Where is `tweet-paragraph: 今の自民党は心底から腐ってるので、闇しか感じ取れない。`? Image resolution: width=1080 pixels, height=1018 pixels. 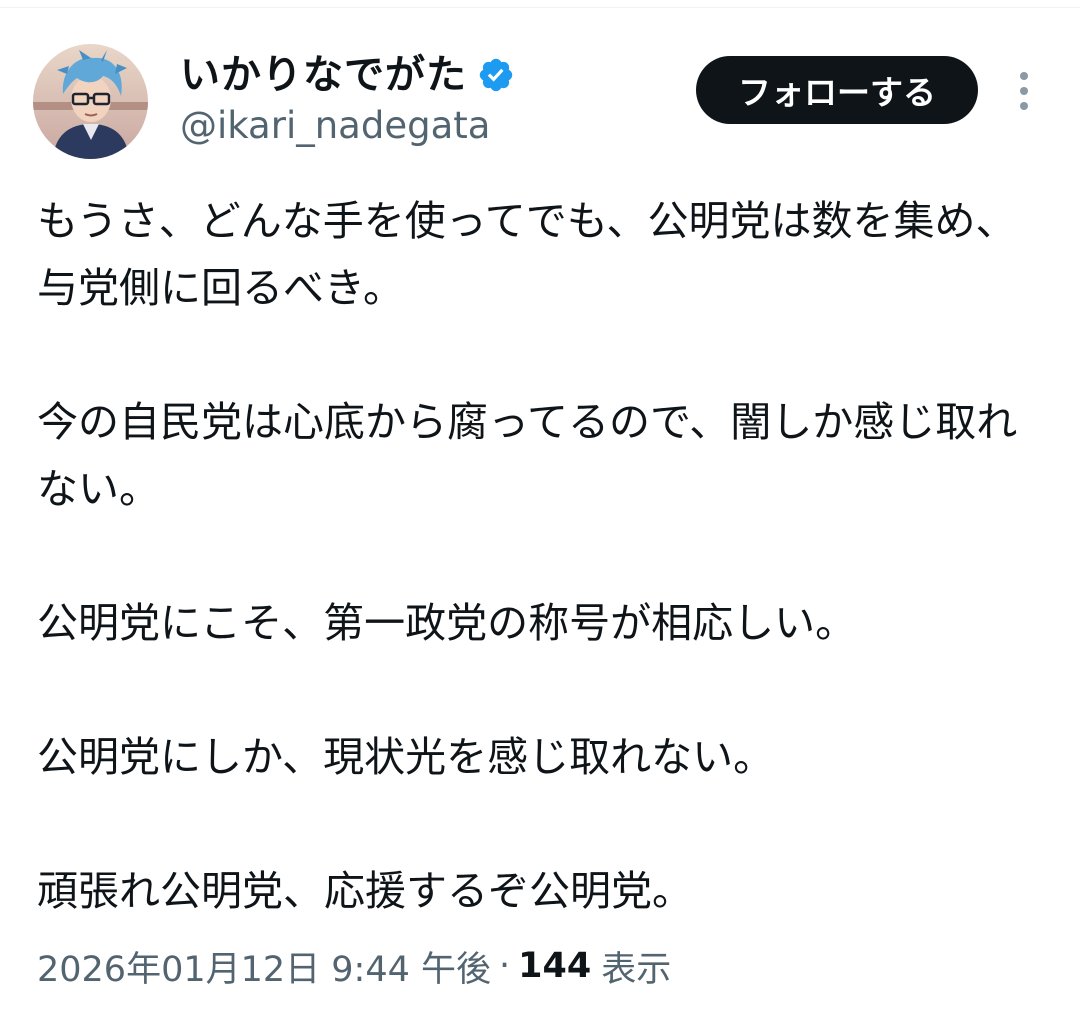 tweet-paragraph: 今の自民党は心底から腐ってるので、闇しか感じ取れない。 is located at coordinates (527, 455).